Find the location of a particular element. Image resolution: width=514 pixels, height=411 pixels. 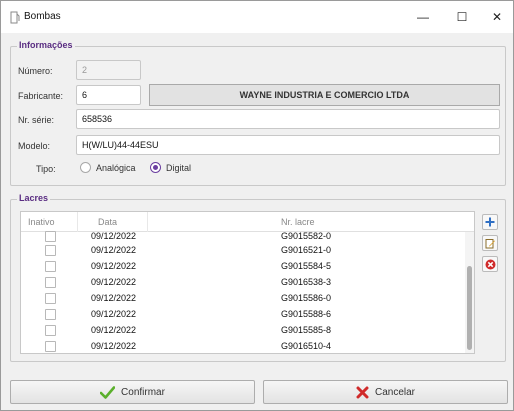

column-header-inativo: Inativo is located at coordinates (41, 222).